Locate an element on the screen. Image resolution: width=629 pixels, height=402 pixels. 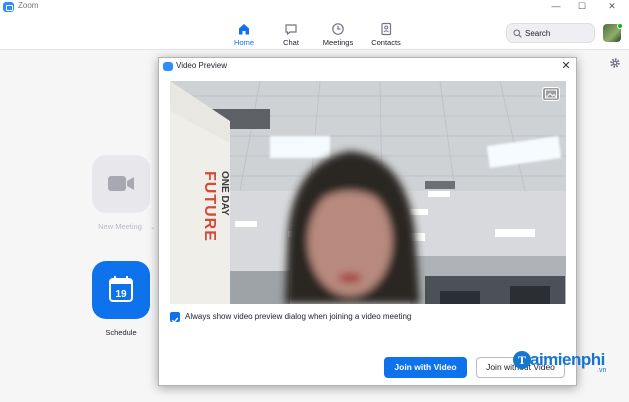
close-window-button: ✕ is located at coordinates (612, 7).